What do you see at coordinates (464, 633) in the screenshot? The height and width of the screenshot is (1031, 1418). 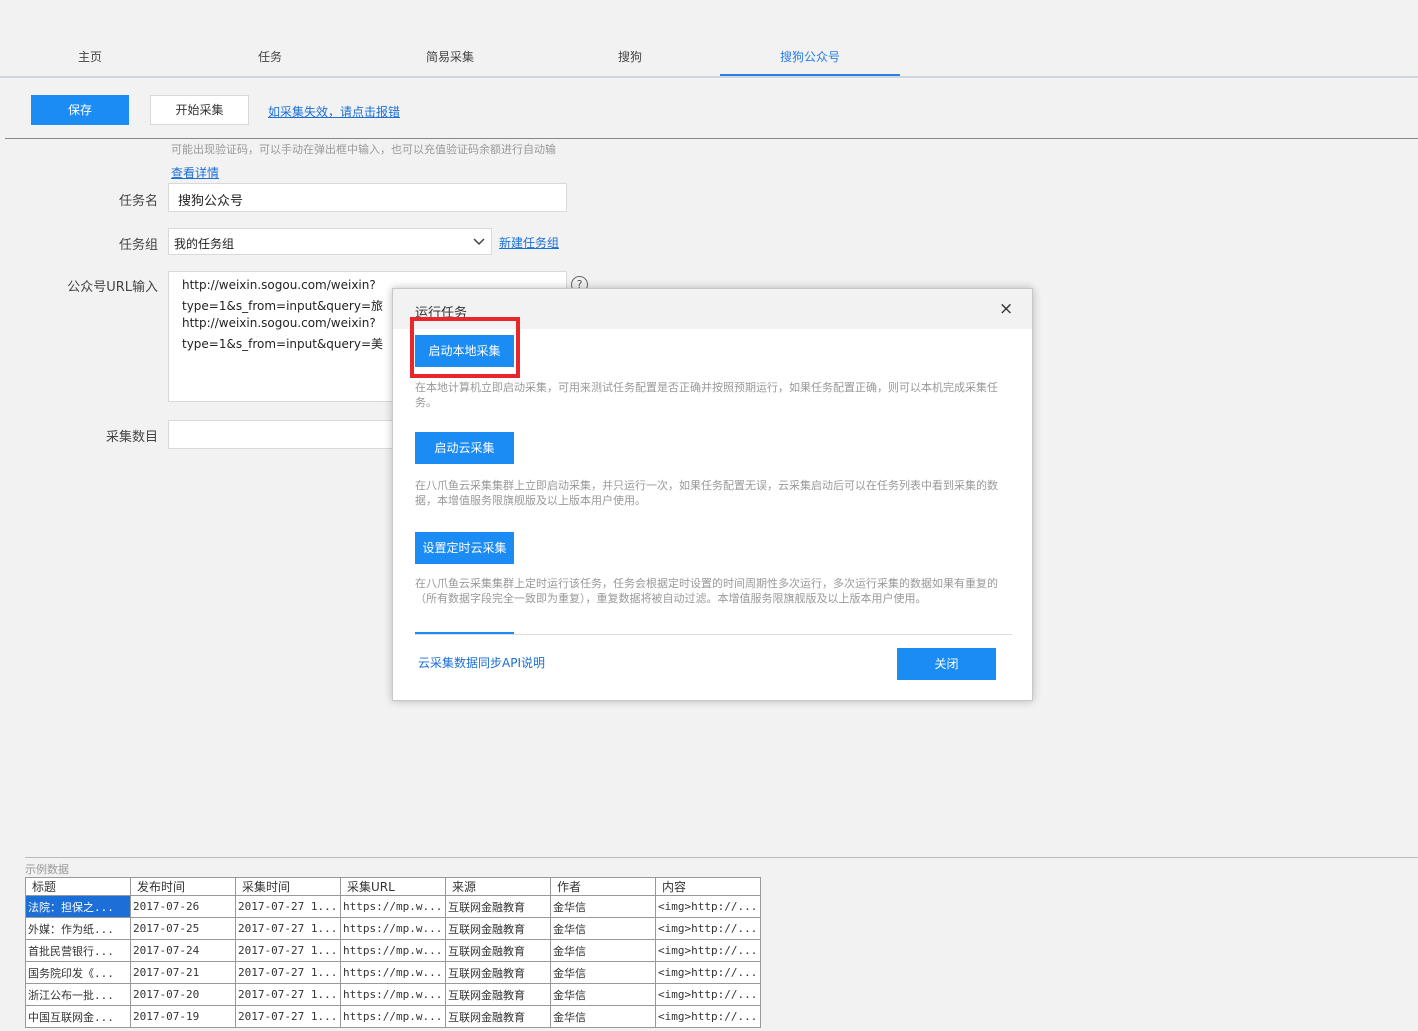 I see `dialog-accent-line` at bounding box center [464, 633].